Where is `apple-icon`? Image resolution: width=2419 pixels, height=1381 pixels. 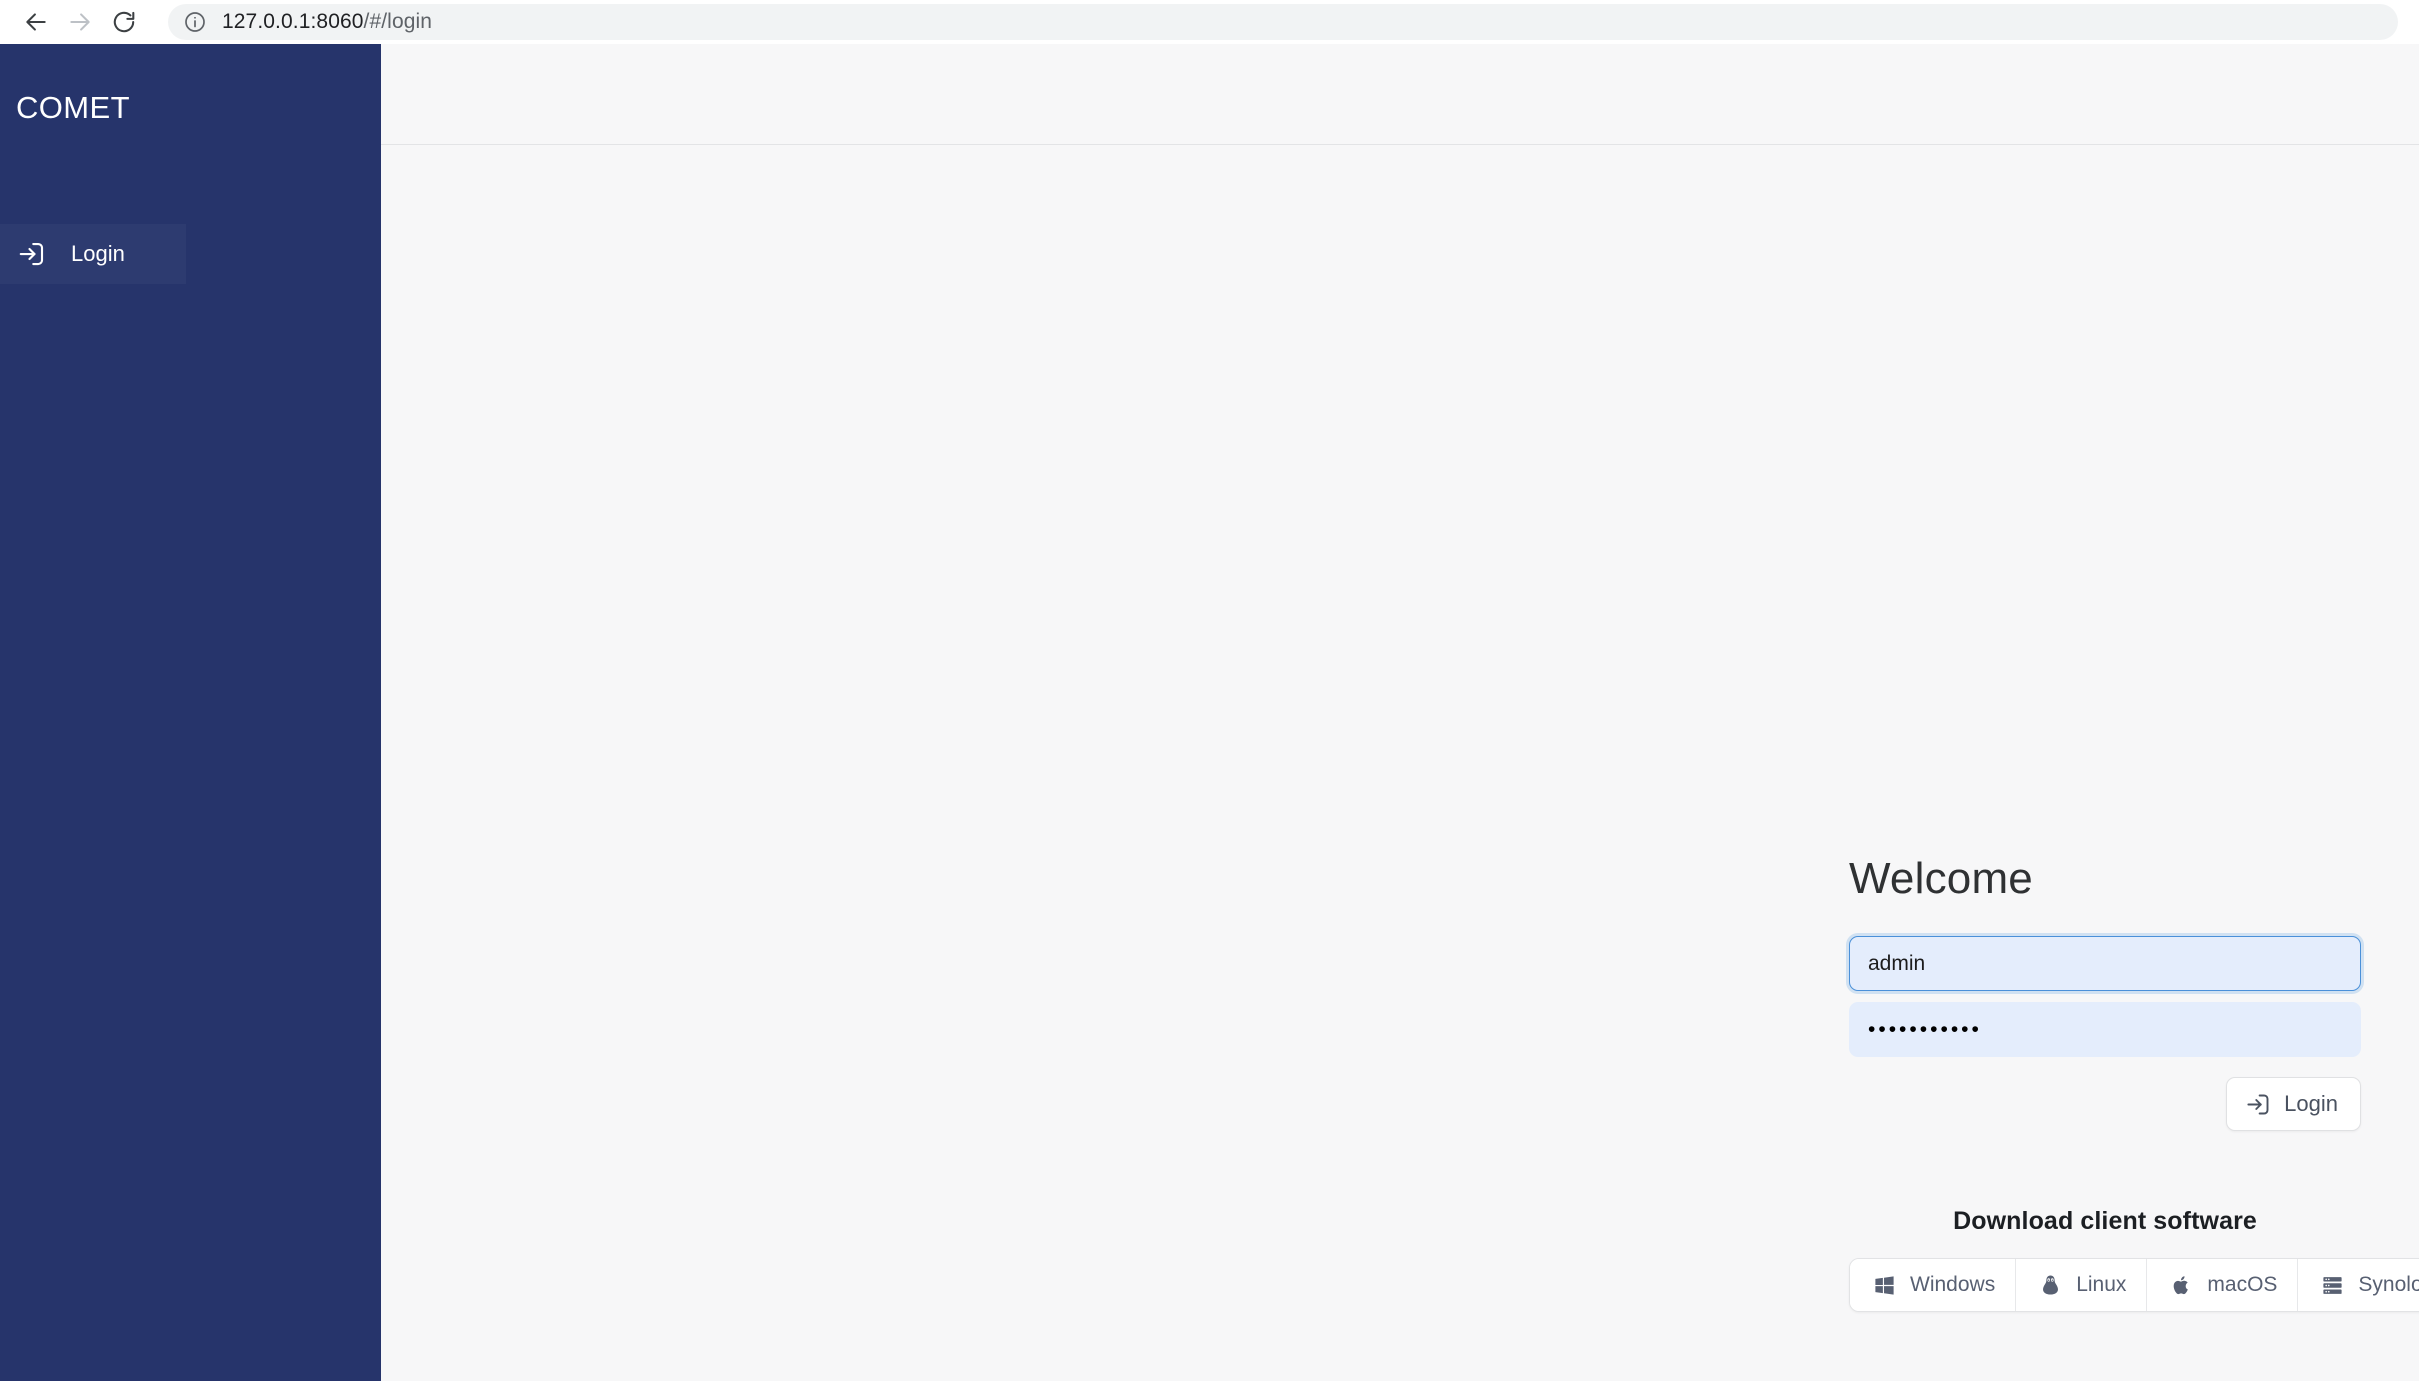
apple-icon is located at coordinates (2181, 1285).